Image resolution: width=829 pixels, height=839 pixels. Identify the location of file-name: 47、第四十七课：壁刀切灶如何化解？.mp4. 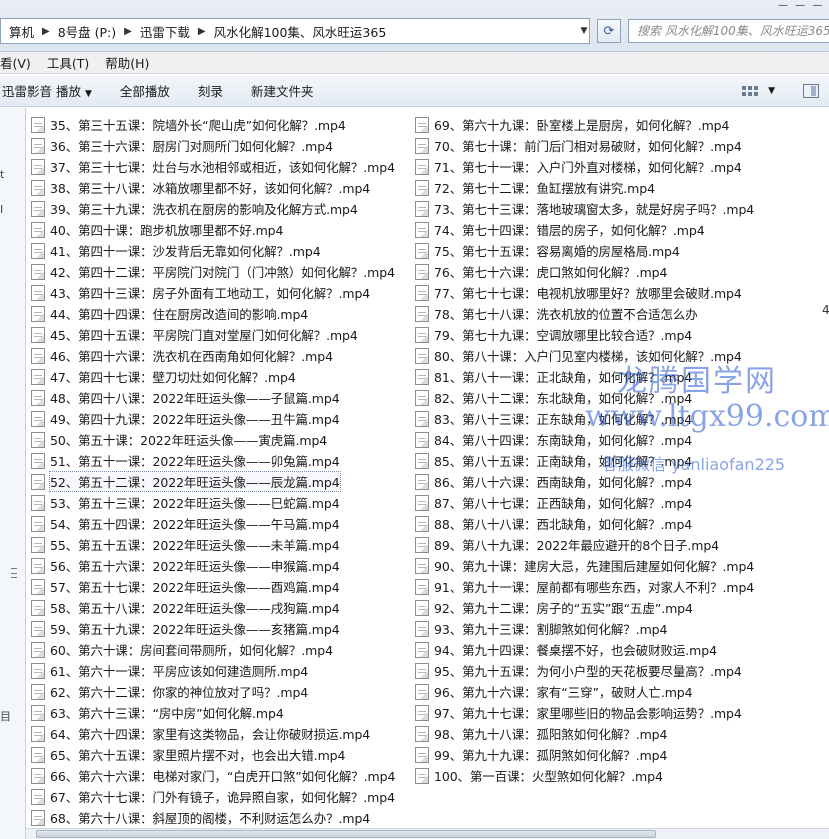
(173, 377).